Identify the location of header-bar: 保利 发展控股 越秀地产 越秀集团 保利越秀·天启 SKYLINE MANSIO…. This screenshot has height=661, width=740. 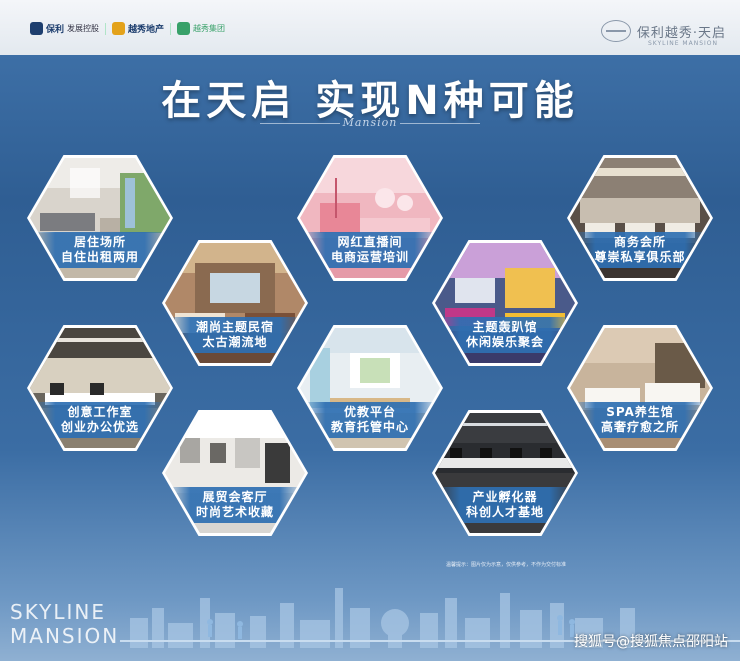
(370, 27).